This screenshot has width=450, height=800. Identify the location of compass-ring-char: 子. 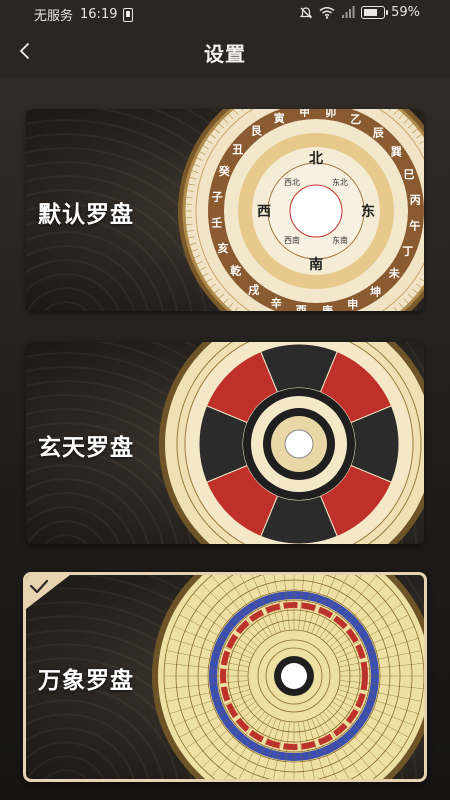
(217, 196).